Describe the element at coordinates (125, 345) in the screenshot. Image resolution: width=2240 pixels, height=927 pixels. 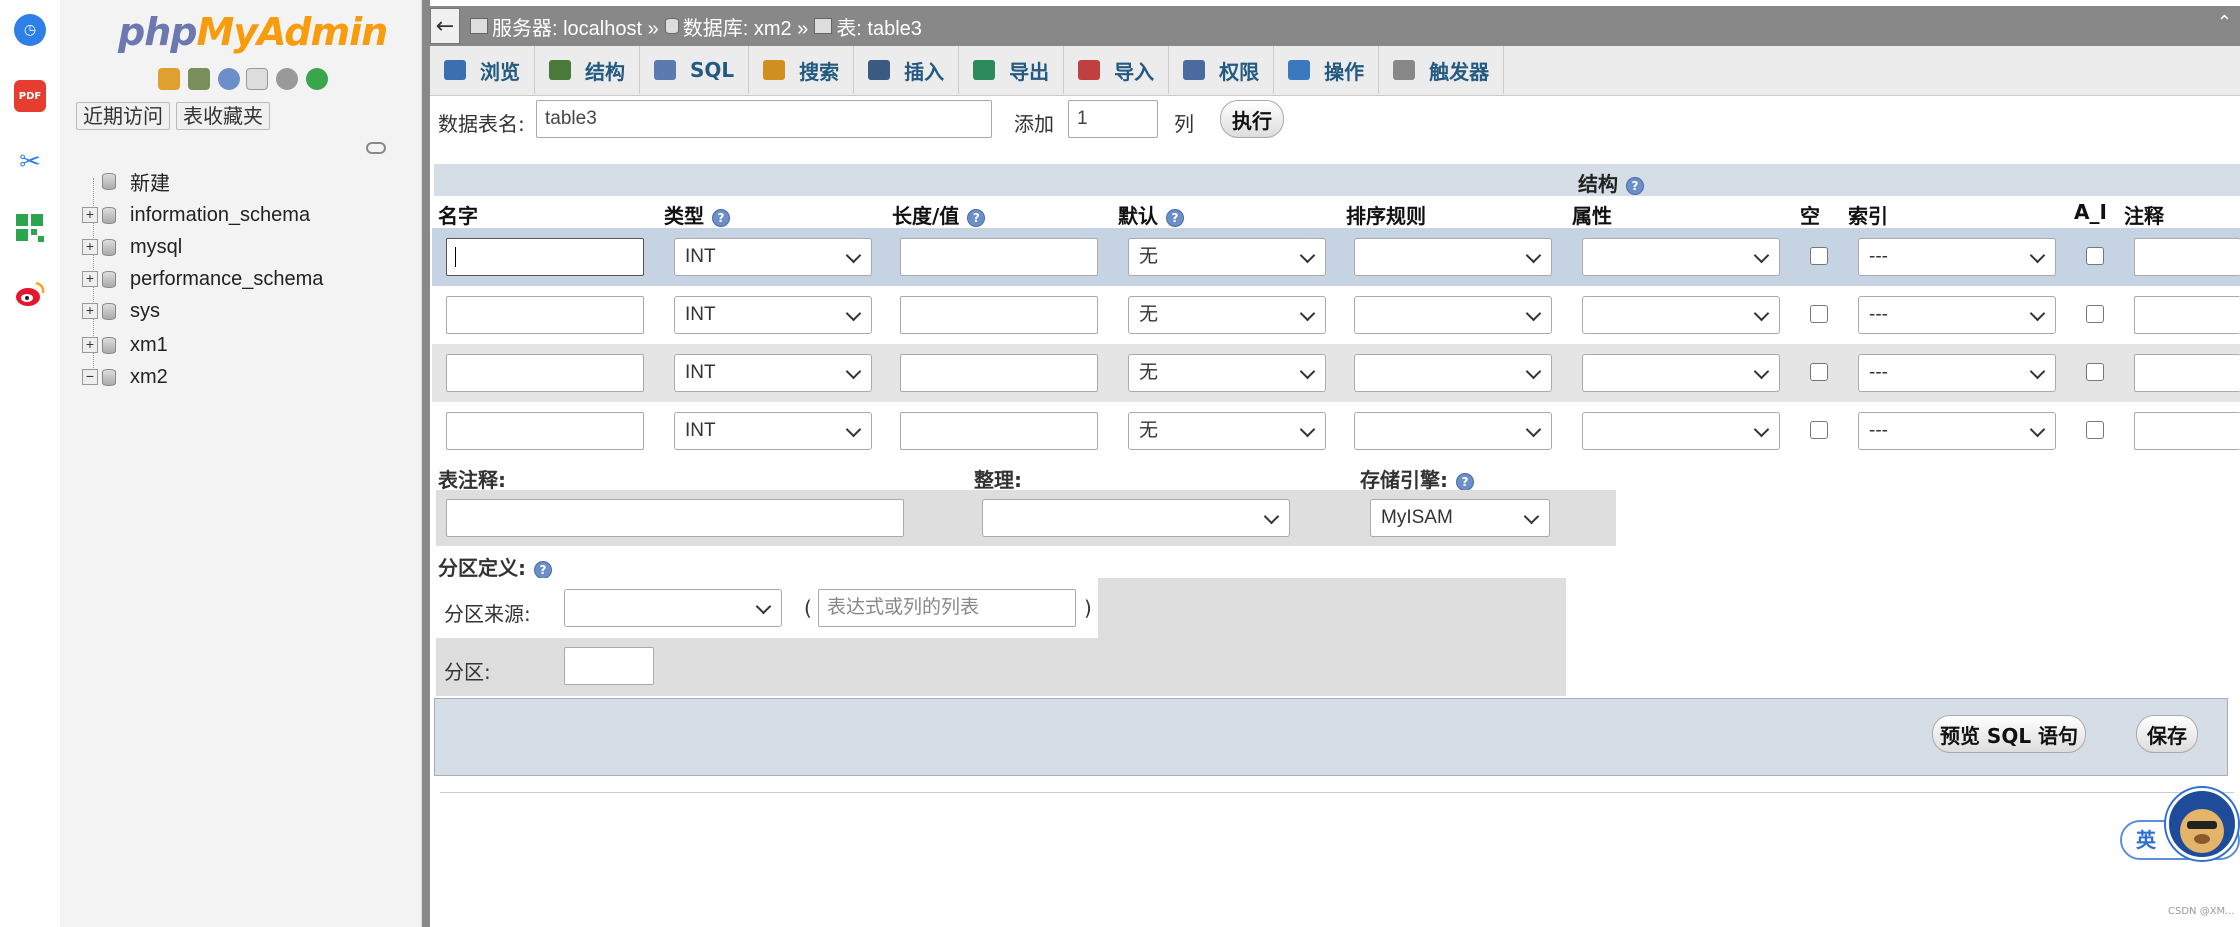
I see `tree-item: + xm1` at that location.